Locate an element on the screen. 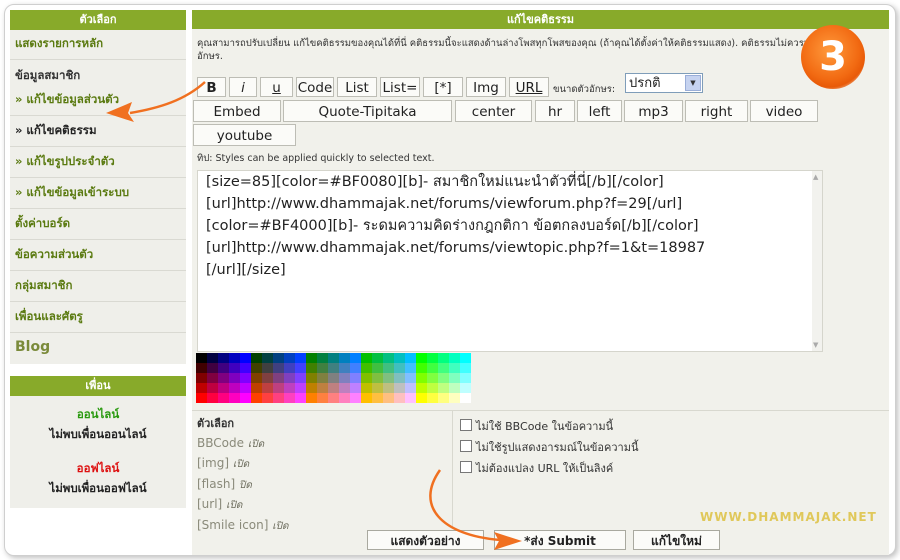  code-button: Code is located at coordinates (315, 87).